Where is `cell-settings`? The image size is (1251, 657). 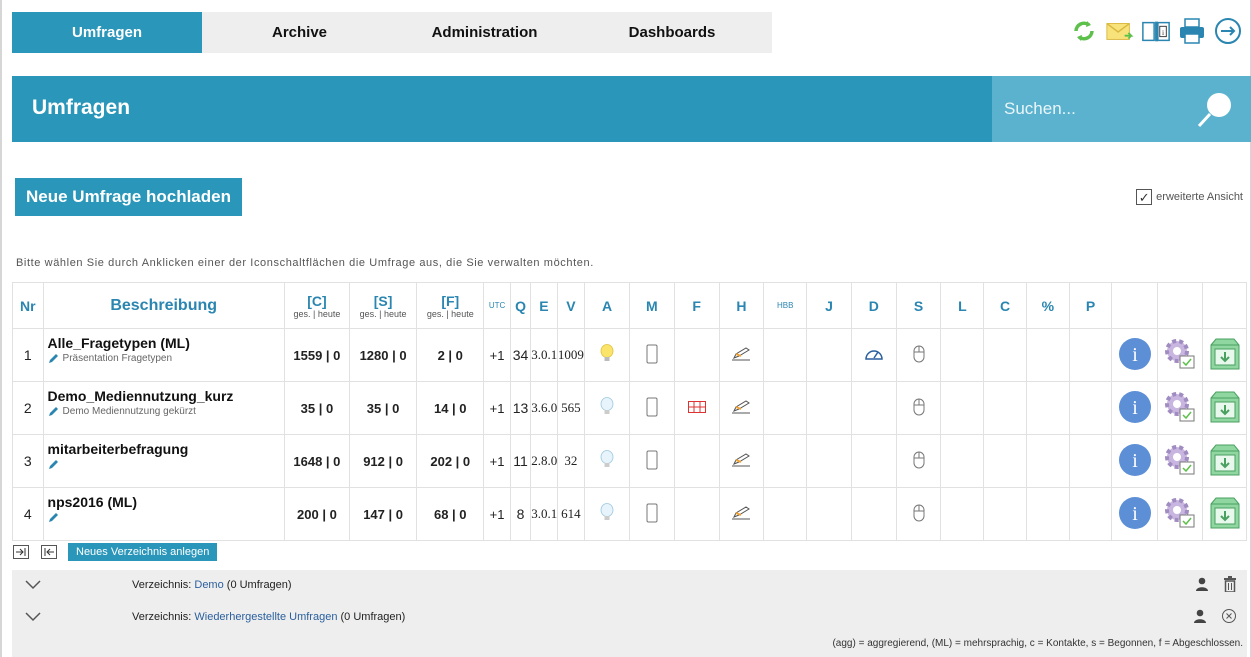
cell-settings is located at coordinates (1180, 355).